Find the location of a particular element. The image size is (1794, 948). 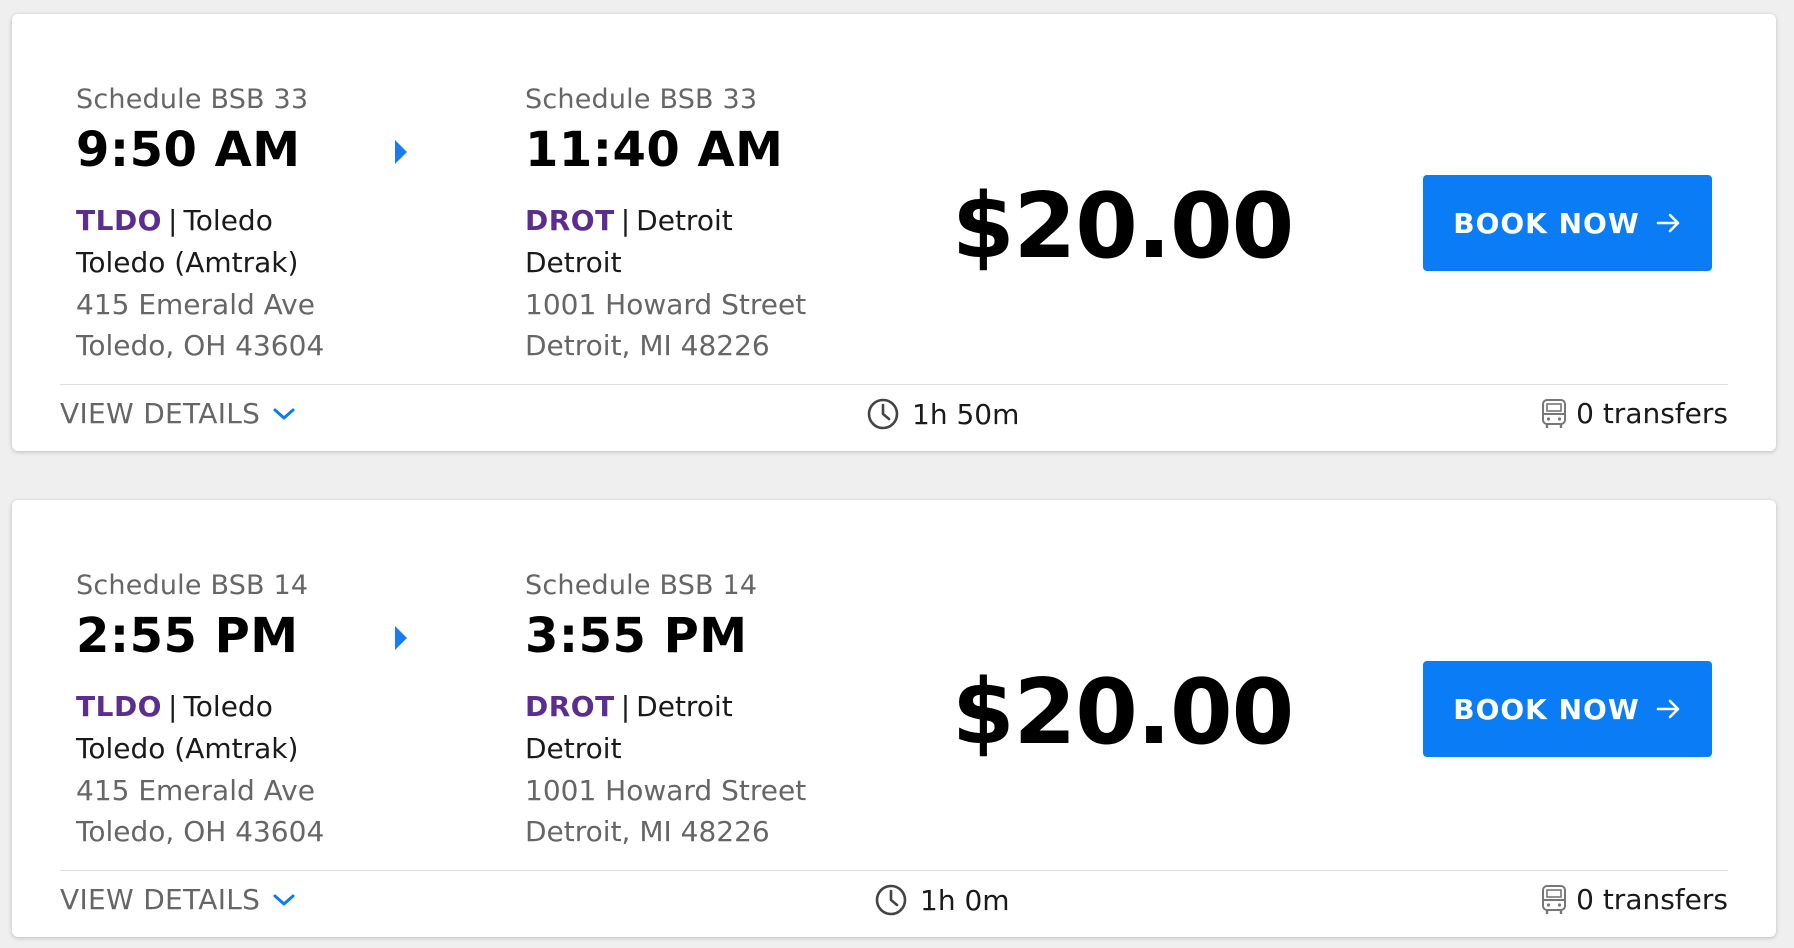

origin-schedule: Schedule BSB 33 is located at coordinates (192, 99).